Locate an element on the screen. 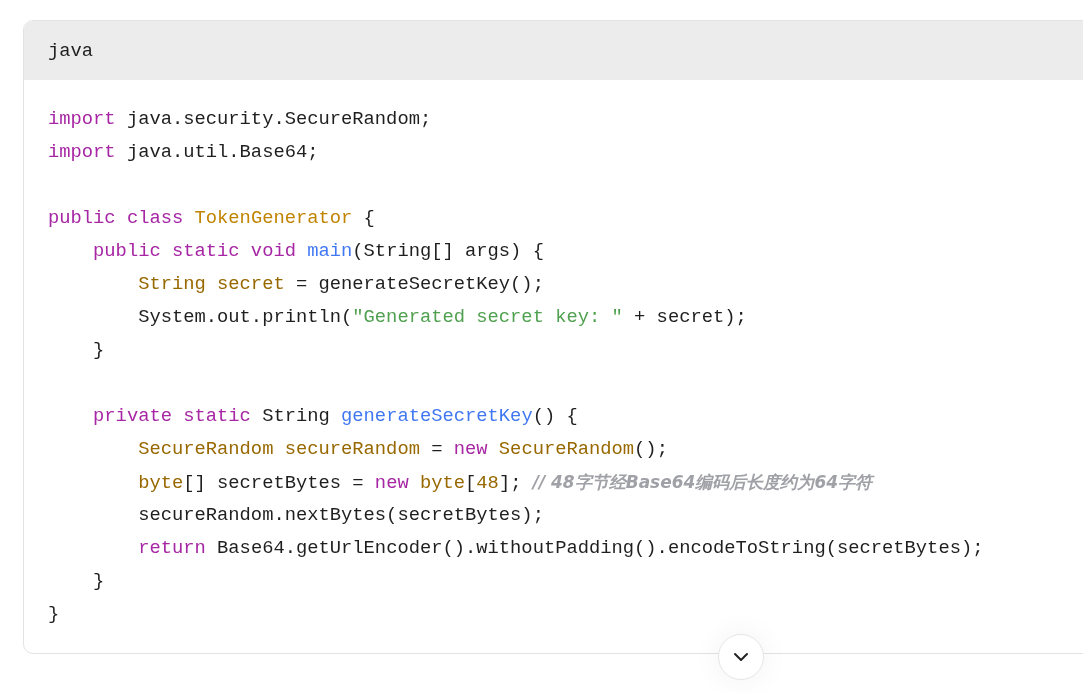 This screenshot has height=693, width=1083. chevron-down-icon is located at coordinates (741, 657).